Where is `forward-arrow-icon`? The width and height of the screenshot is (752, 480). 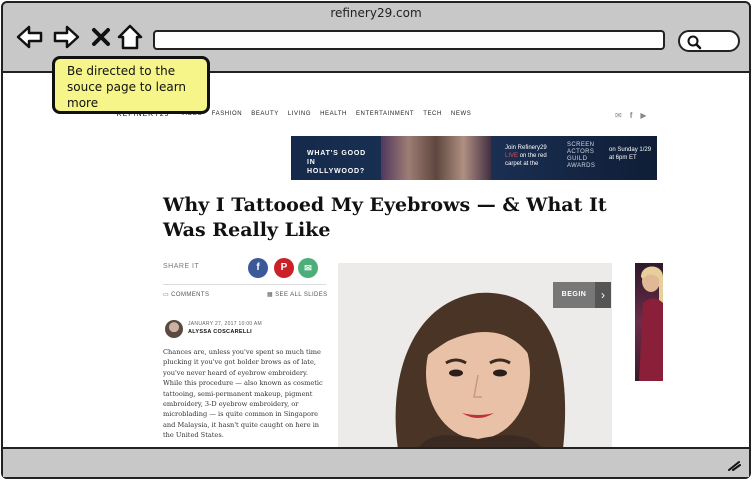 forward-arrow-icon is located at coordinates (66, 37).